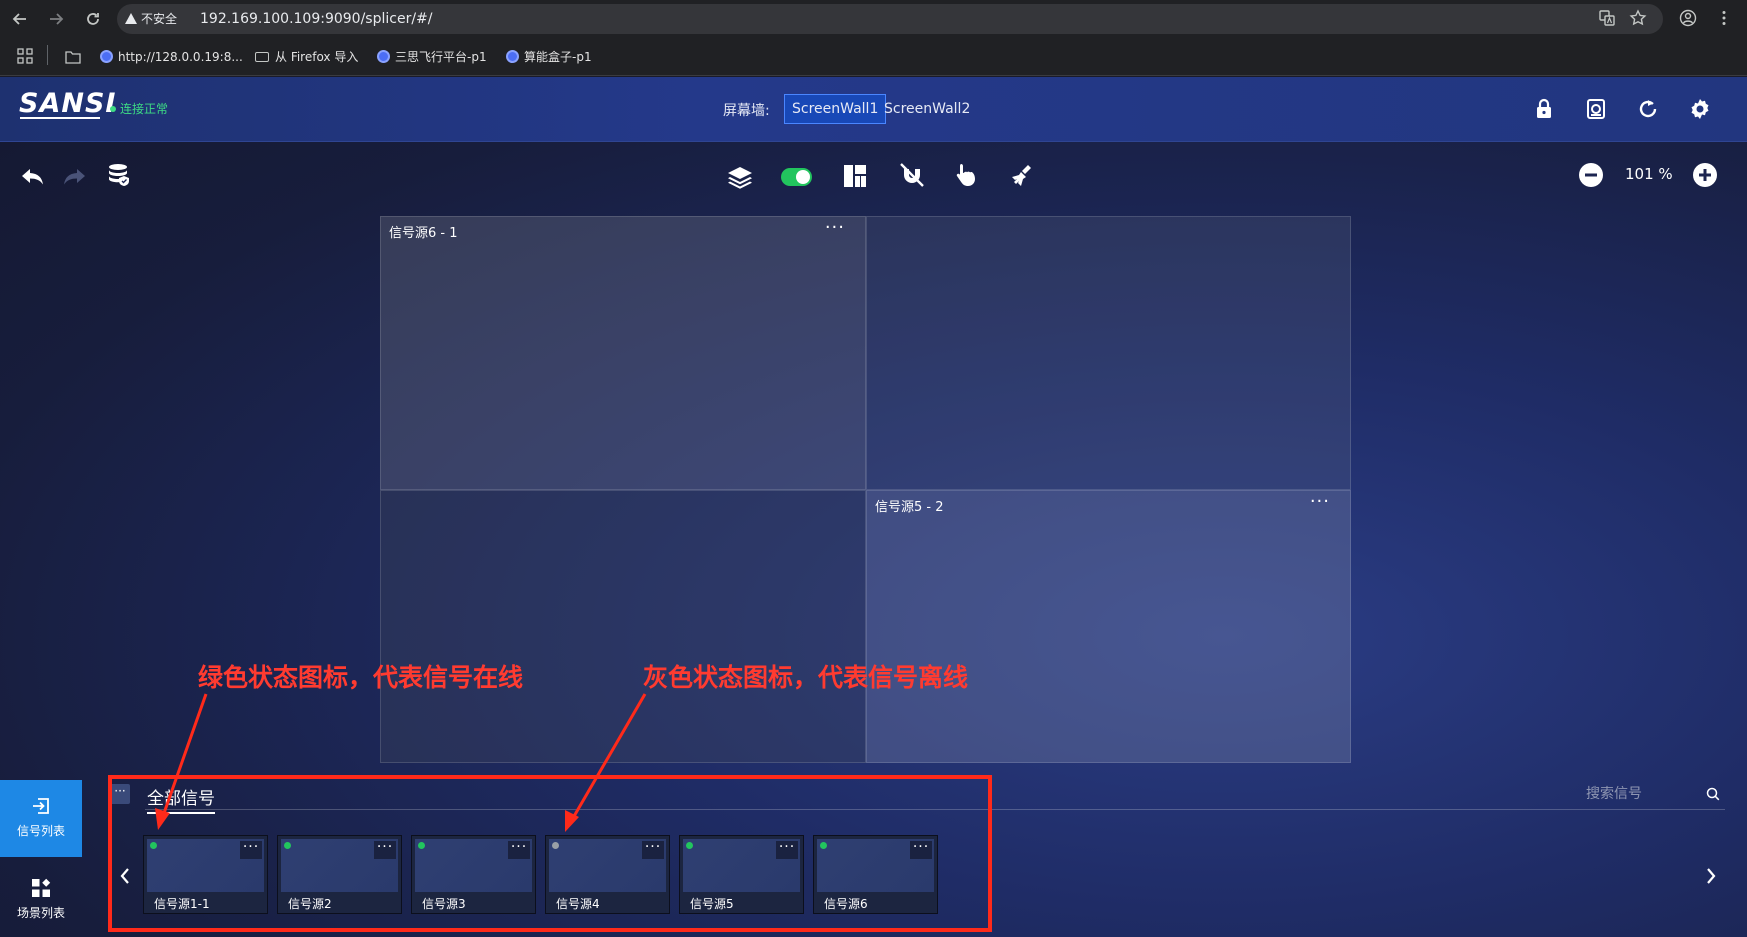  I want to click on annotation-arrow-offline, so click(606, 762).